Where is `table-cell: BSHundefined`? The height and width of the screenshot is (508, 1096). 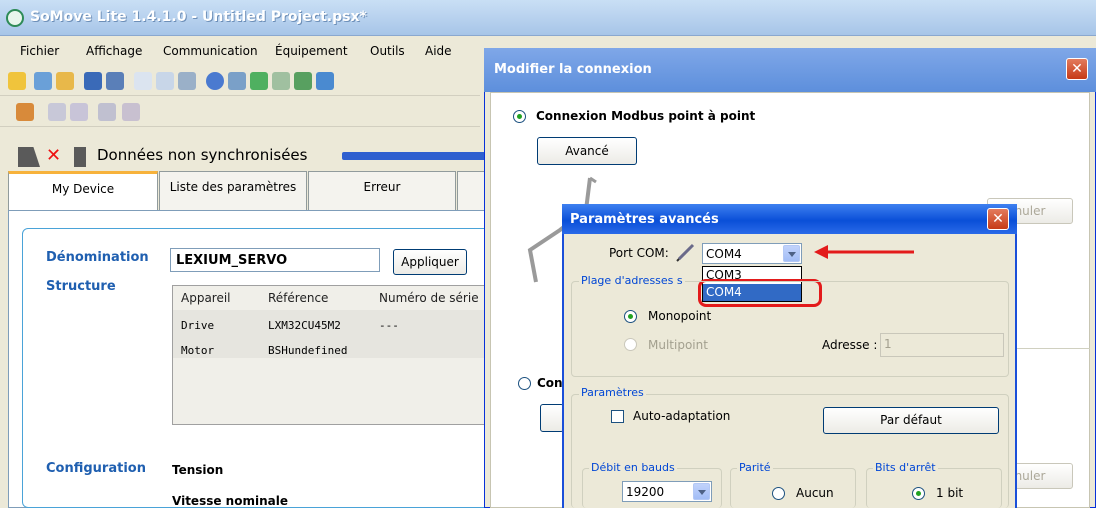
table-cell: BSHundefined is located at coordinates (308, 350).